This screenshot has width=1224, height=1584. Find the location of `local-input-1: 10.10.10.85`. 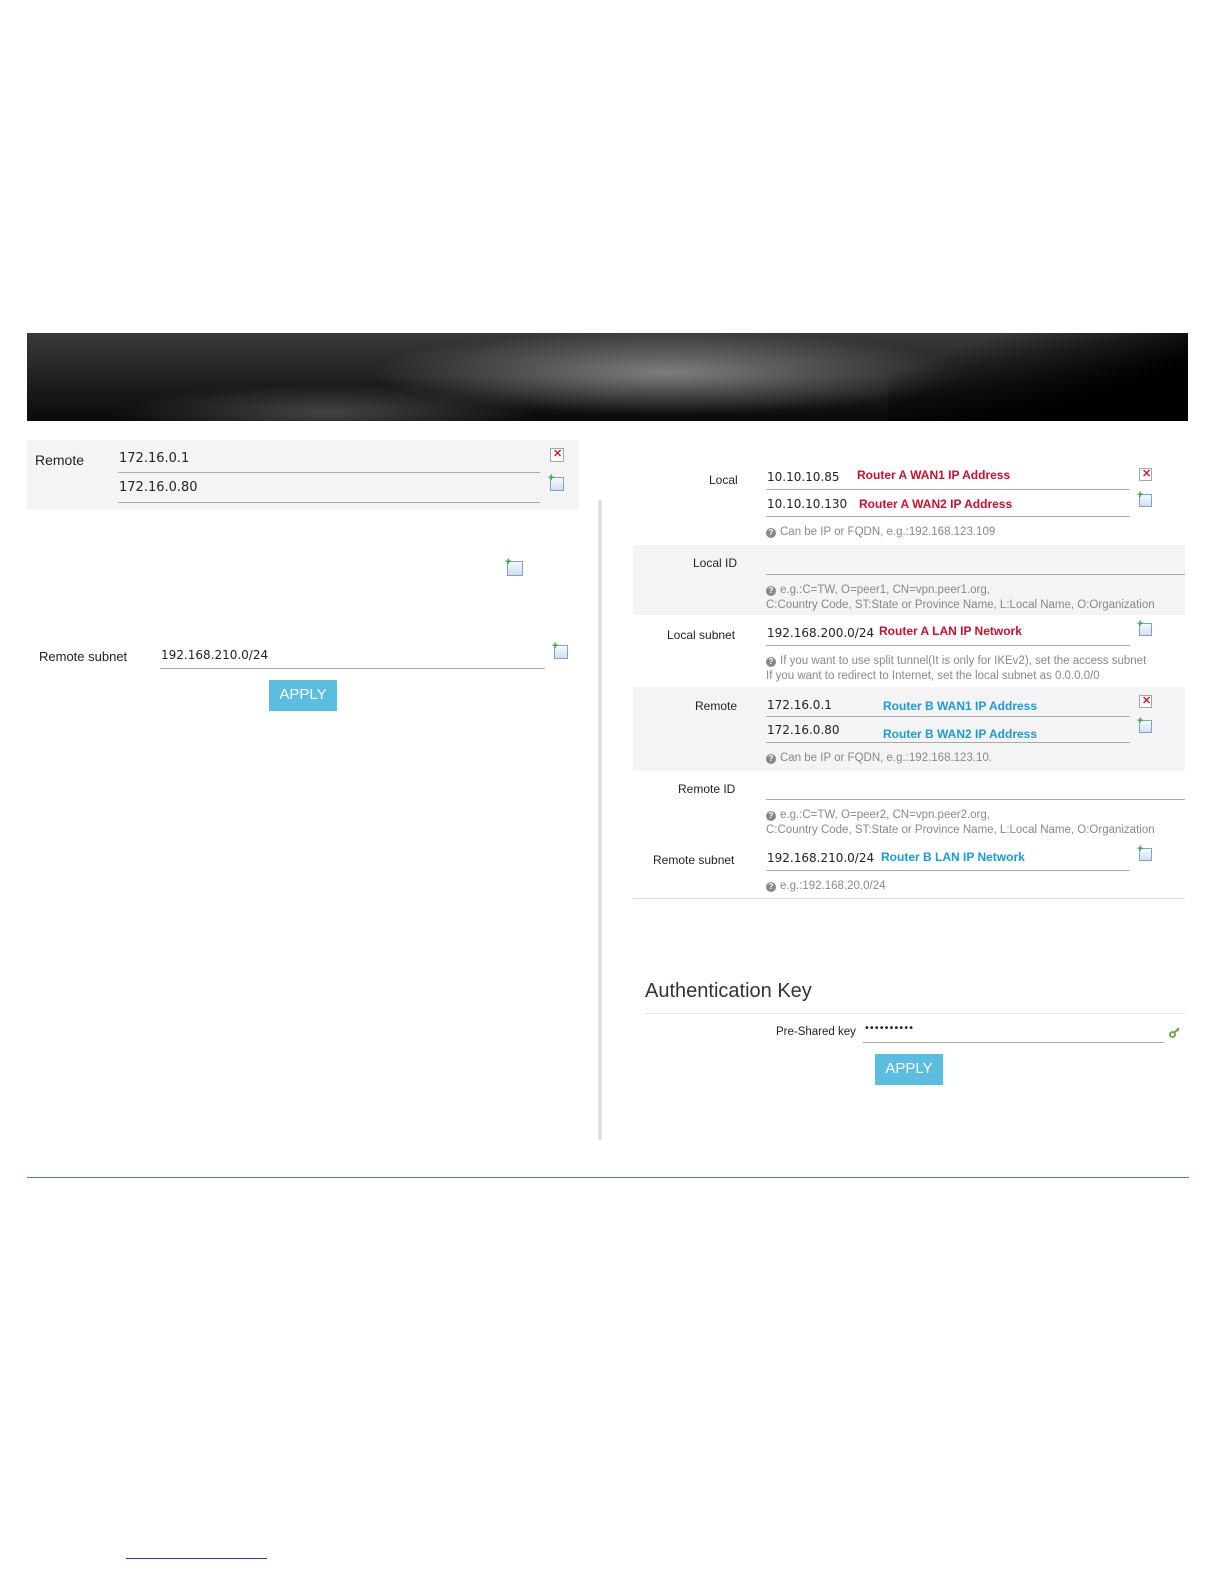

local-input-1: 10.10.10.85 is located at coordinates (803, 477).